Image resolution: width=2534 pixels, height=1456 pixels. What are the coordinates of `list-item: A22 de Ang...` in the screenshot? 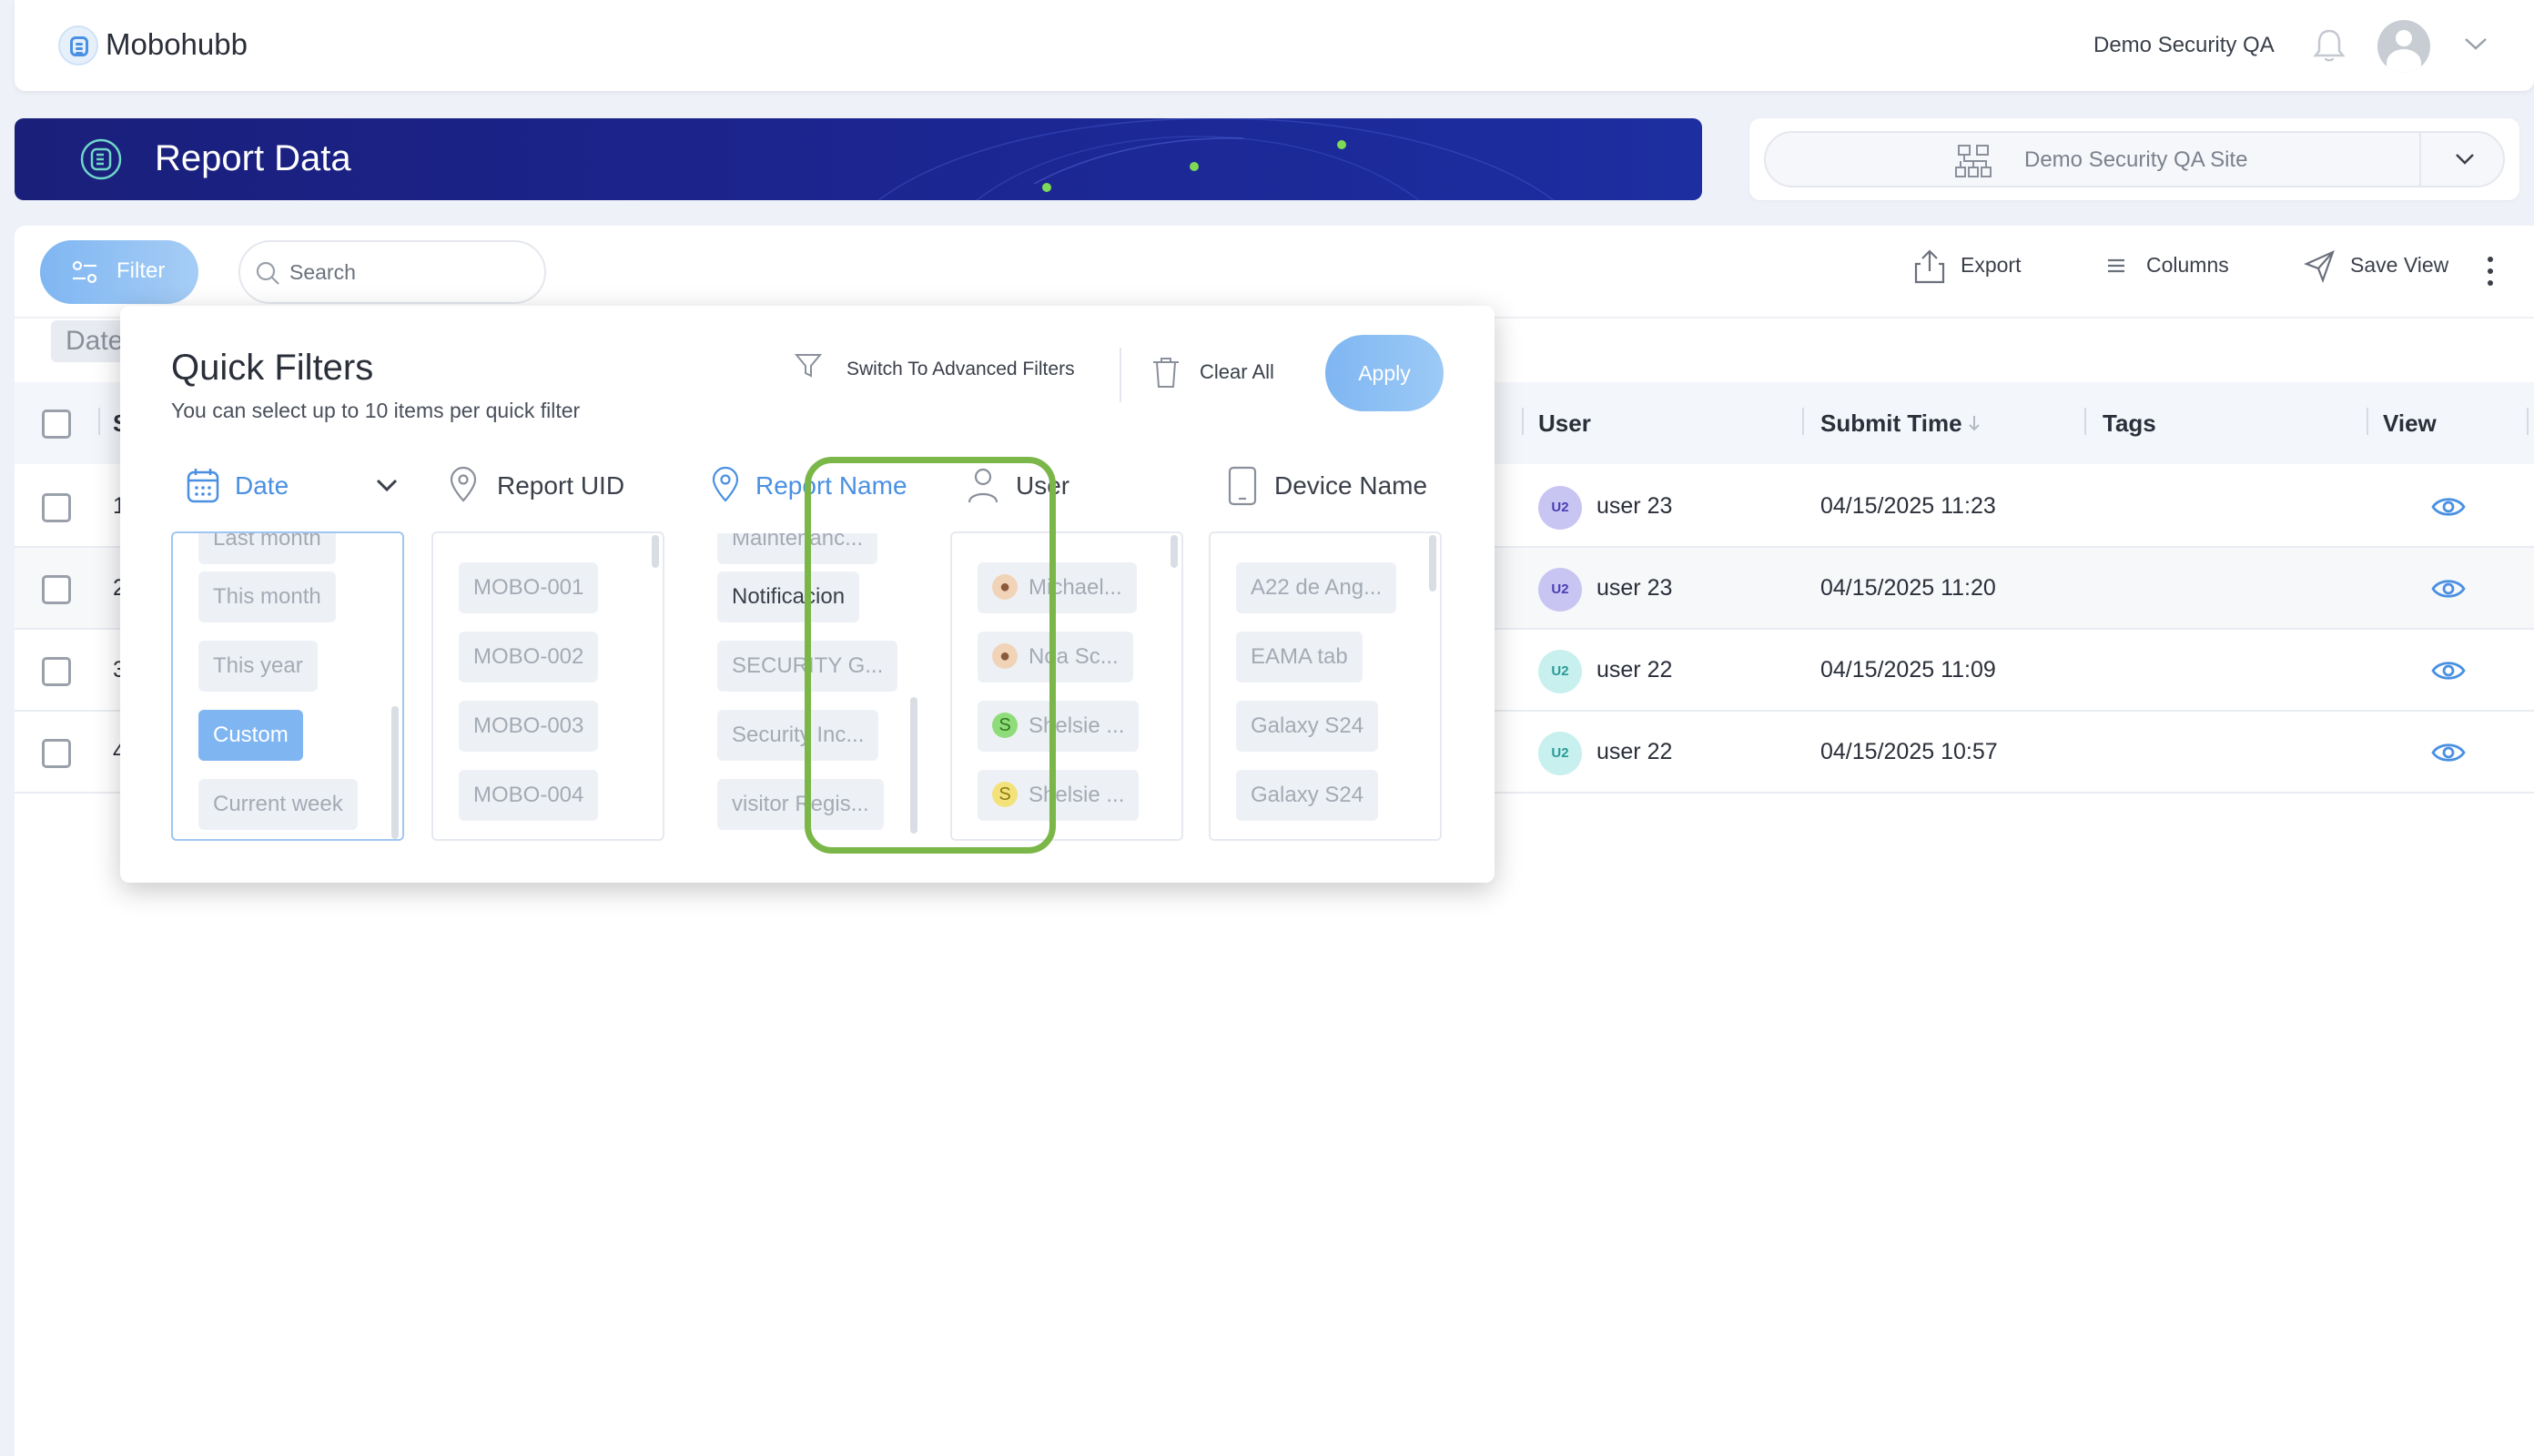 It's located at (1317, 588).